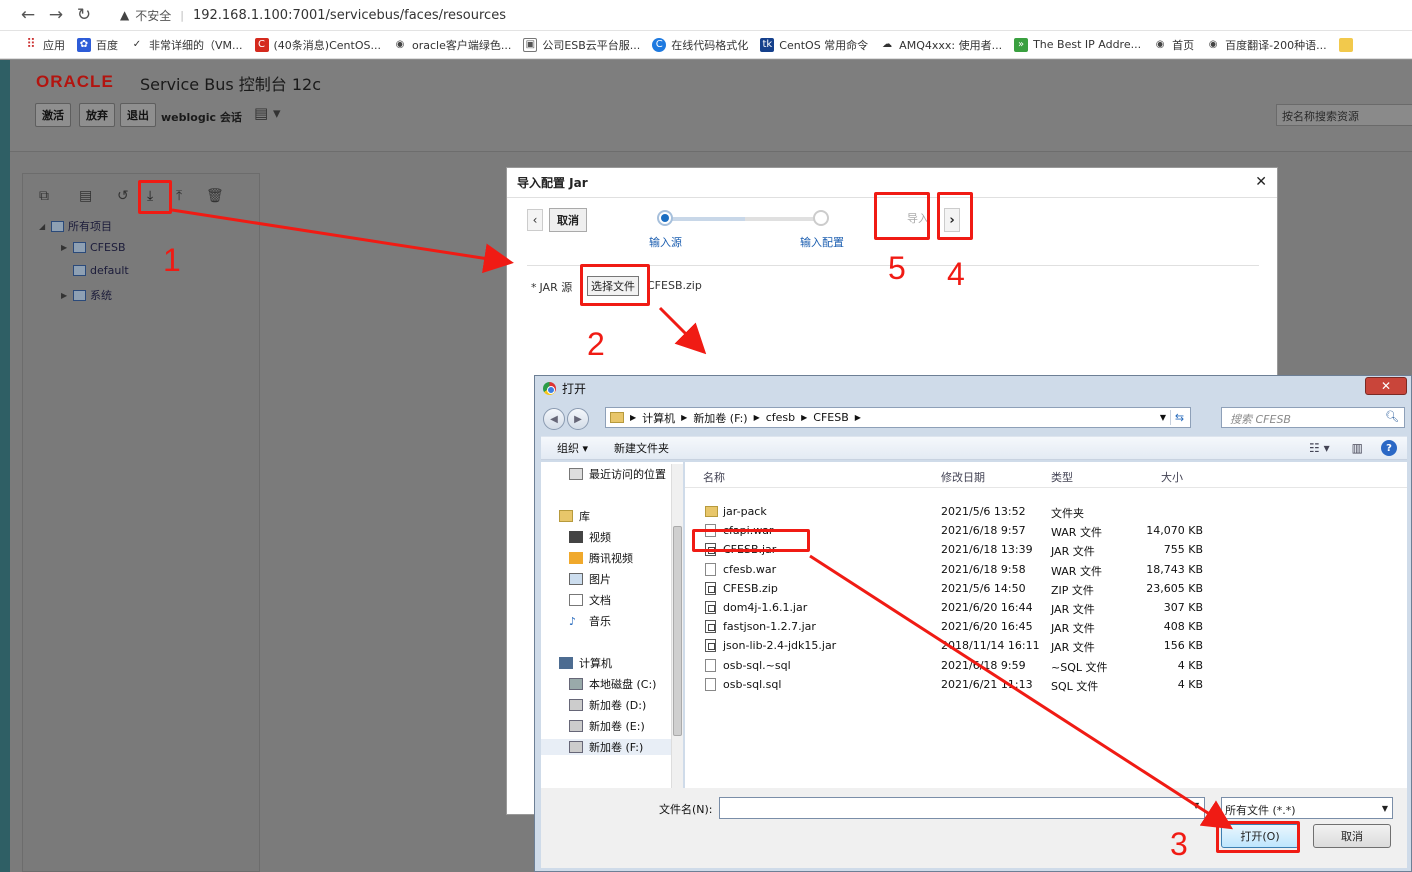 The image size is (1412, 872). I want to click on arrow-step2, so click(682, 330).